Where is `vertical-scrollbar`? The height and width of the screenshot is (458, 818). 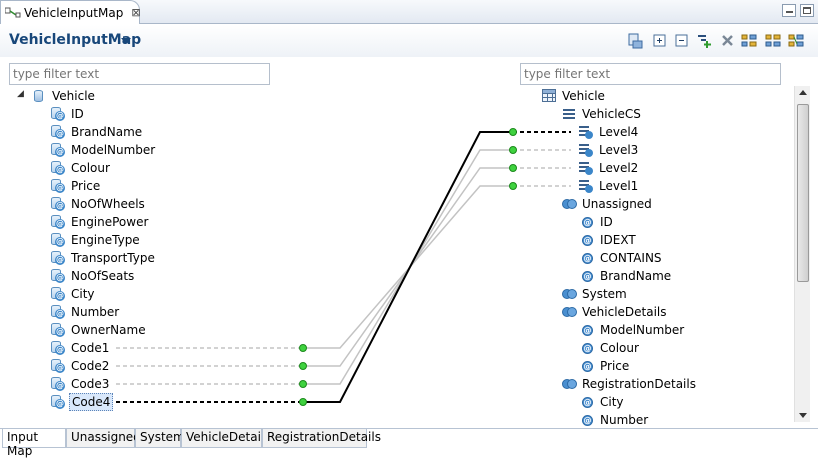
vertical-scrollbar is located at coordinates (802, 254).